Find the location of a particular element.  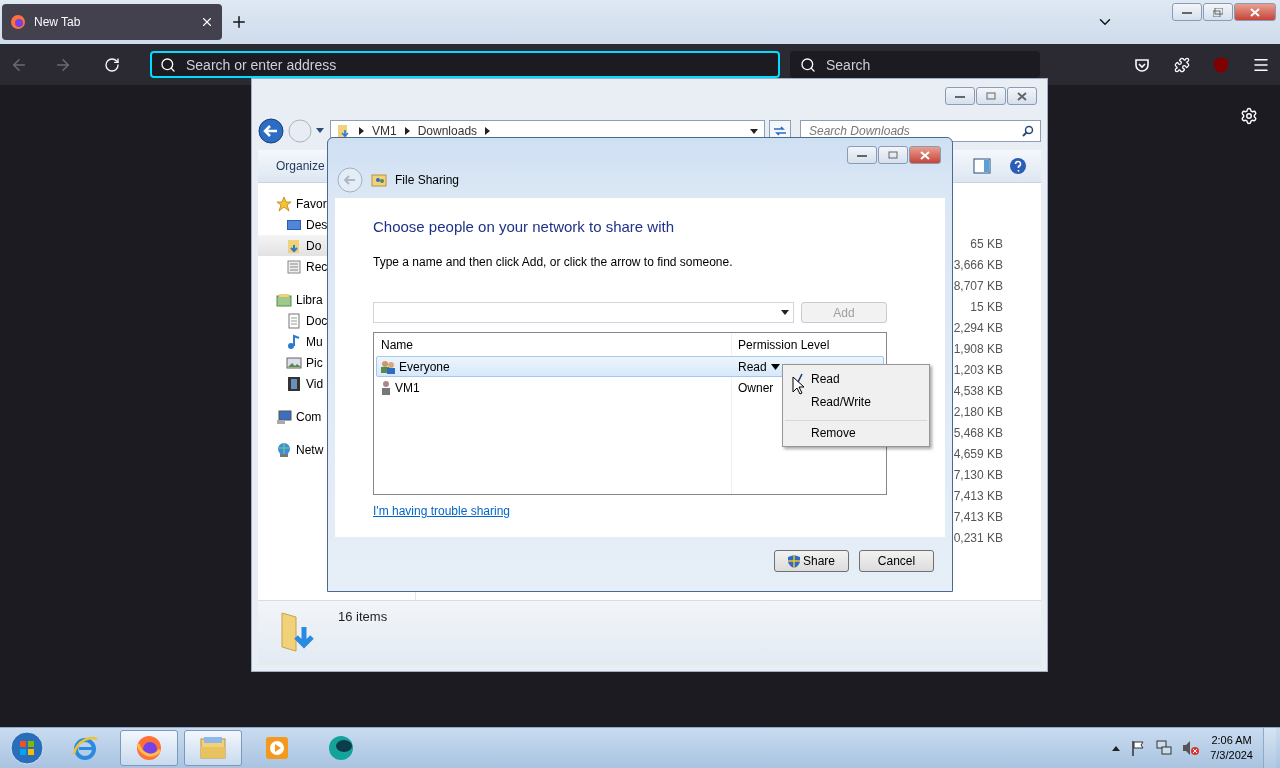

file-size-text: 1,203 KB is located at coordinates (978, 370).